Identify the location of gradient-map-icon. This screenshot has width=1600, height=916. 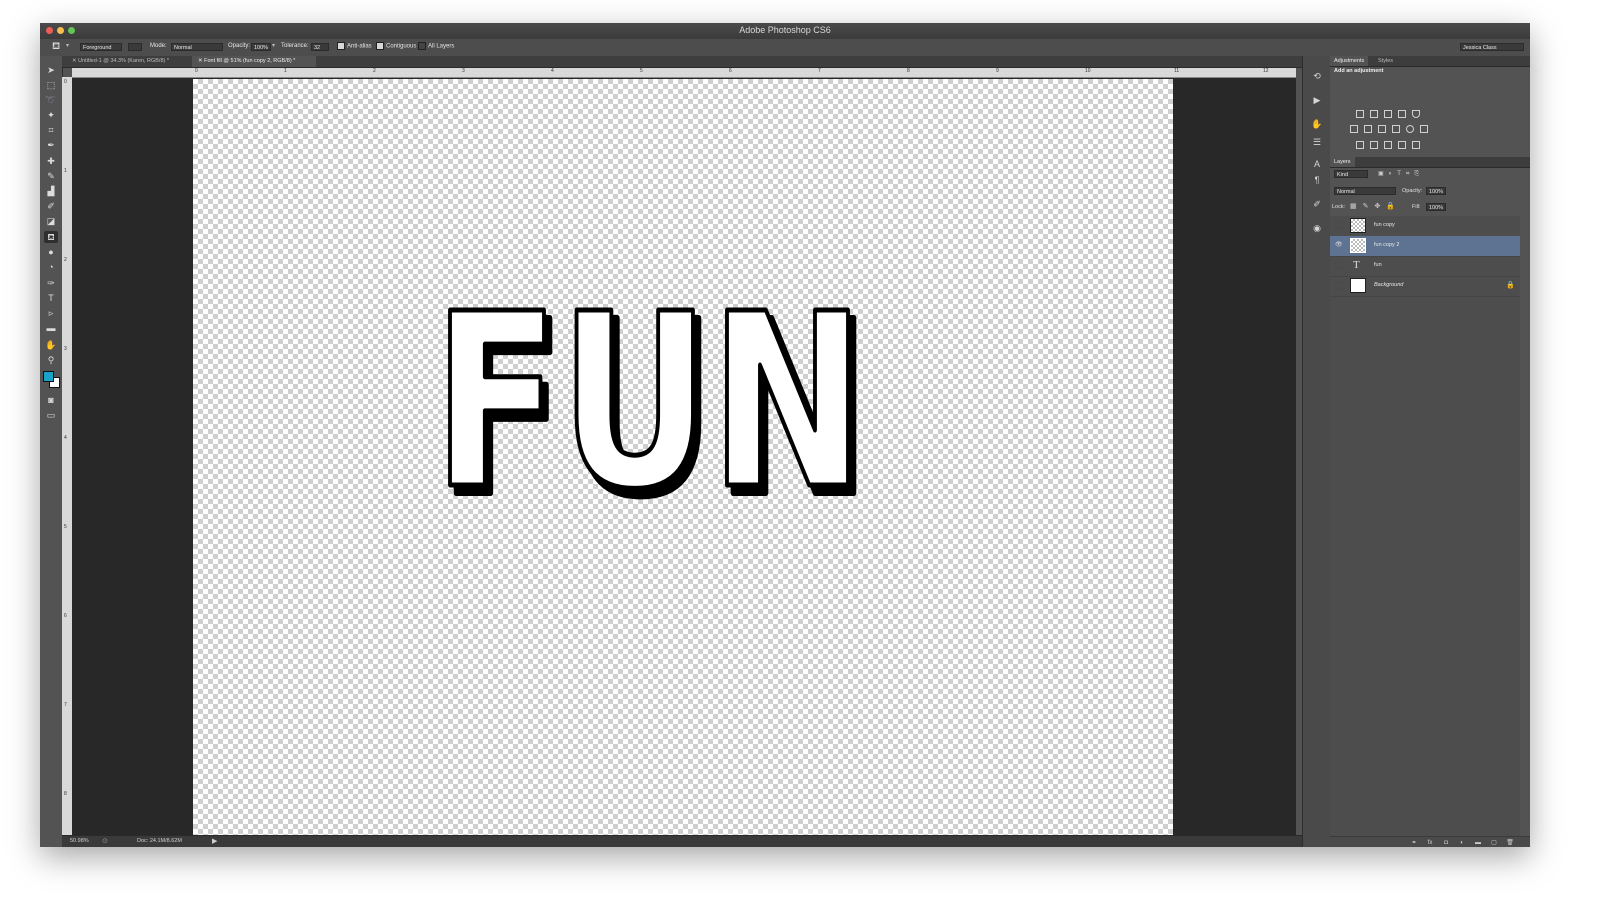
(1416, 145).